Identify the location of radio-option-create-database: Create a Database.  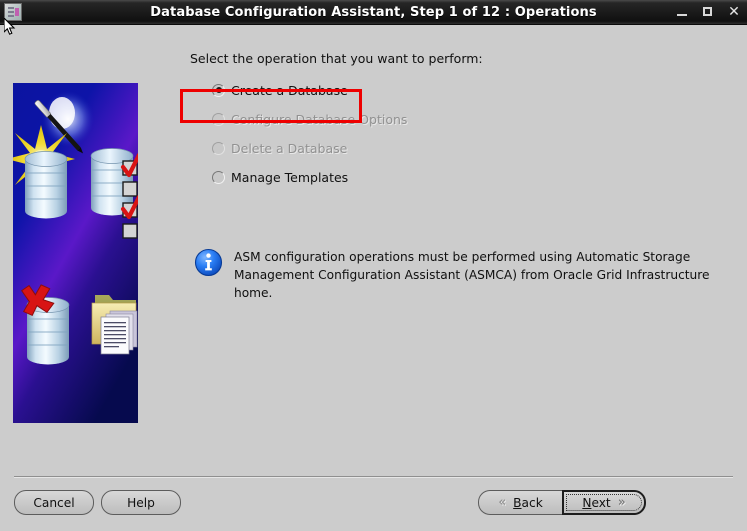
(461, 90).